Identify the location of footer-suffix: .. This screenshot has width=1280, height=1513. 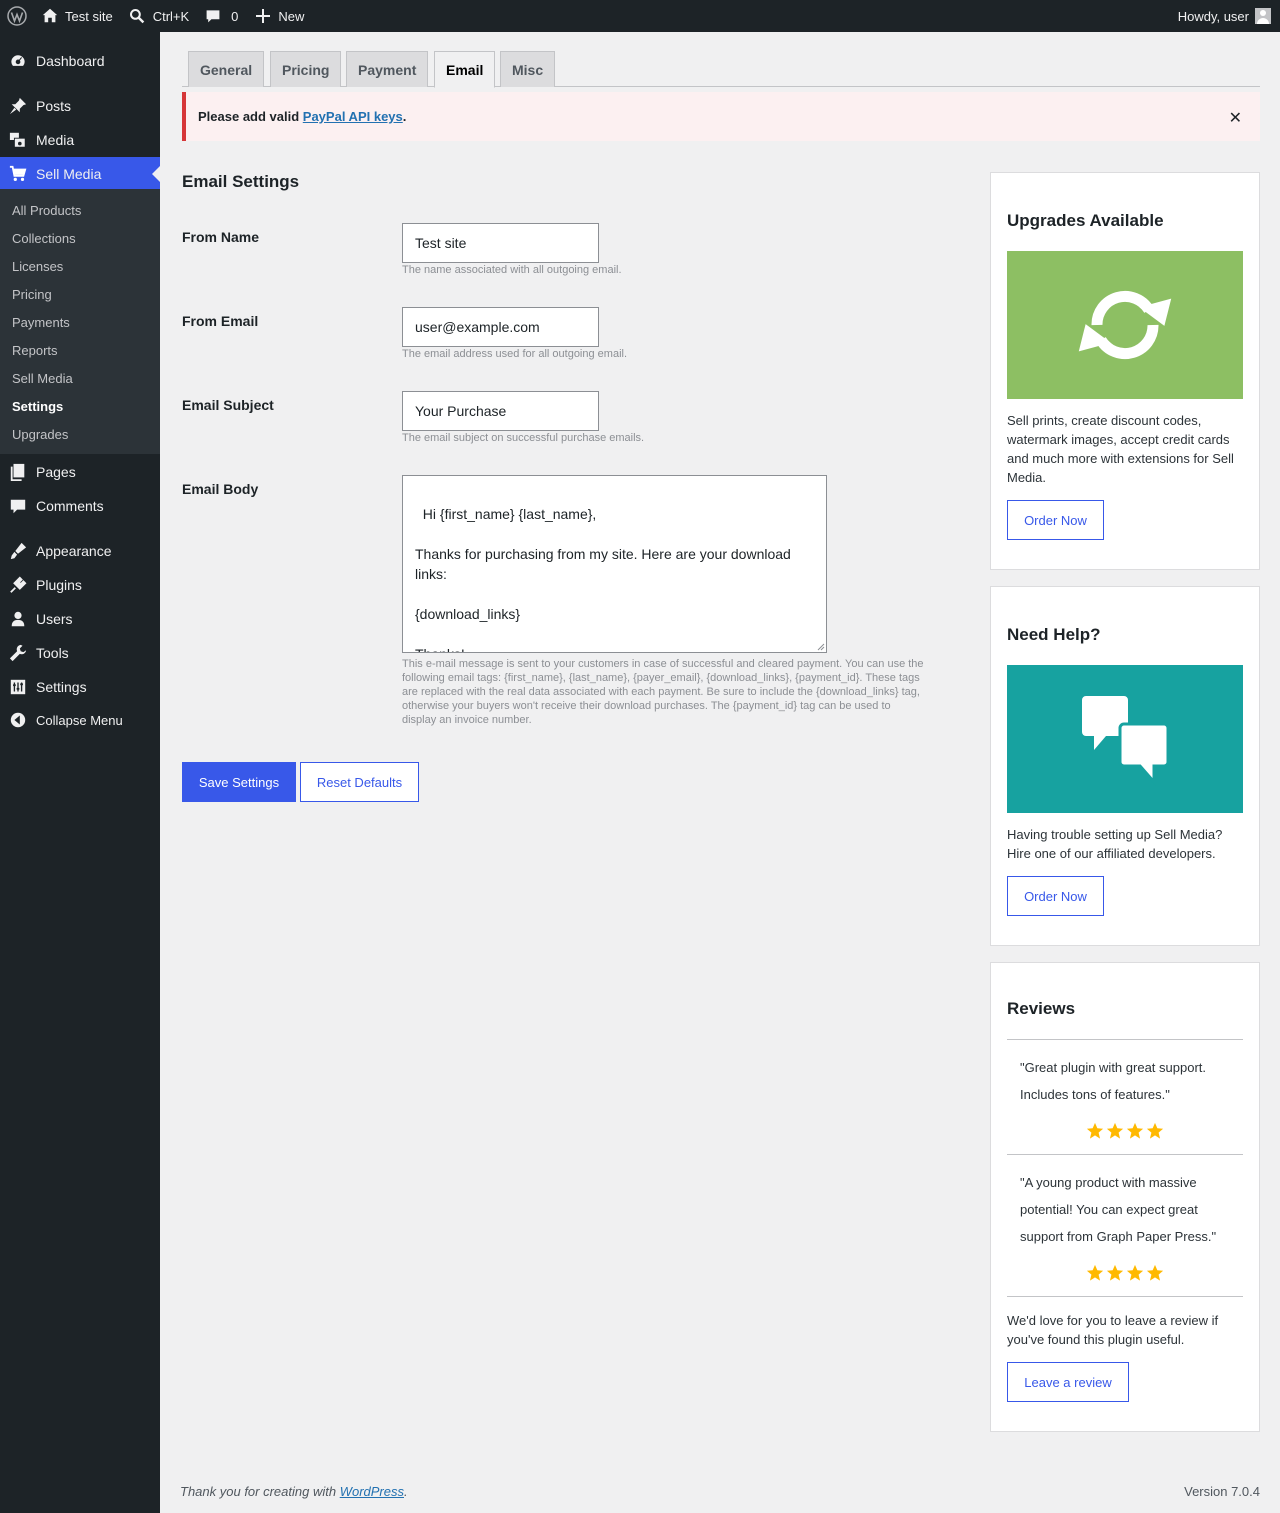
(406, 1491).